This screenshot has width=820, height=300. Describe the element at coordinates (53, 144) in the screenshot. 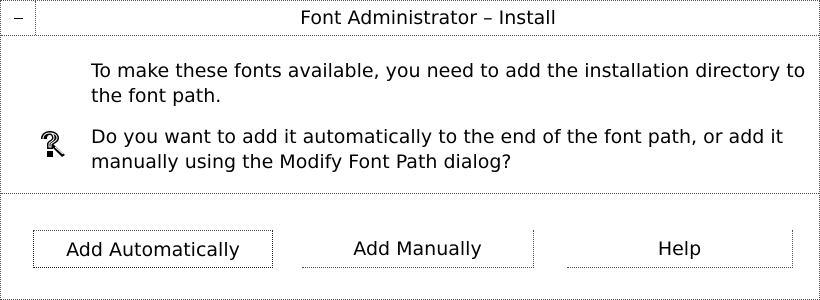

I see `question-icon` at that location.